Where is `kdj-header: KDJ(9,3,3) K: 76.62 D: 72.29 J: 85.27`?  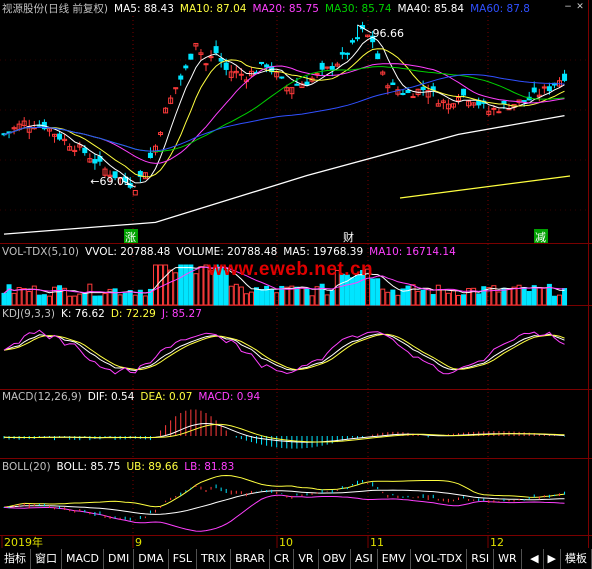
kdj-header: KDJ(9,3,3) K: 76.62 D: 72.29 J: 85.27 is located at coordinates (105, 314).